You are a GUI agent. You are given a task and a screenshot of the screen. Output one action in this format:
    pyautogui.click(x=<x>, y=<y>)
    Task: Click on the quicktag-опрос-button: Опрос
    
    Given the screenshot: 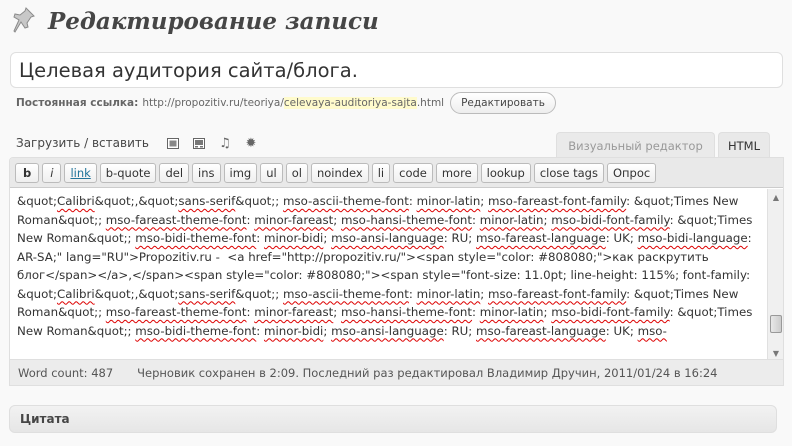 What is the action you would take?
    pyautogui.click(x=631, y=173)
    